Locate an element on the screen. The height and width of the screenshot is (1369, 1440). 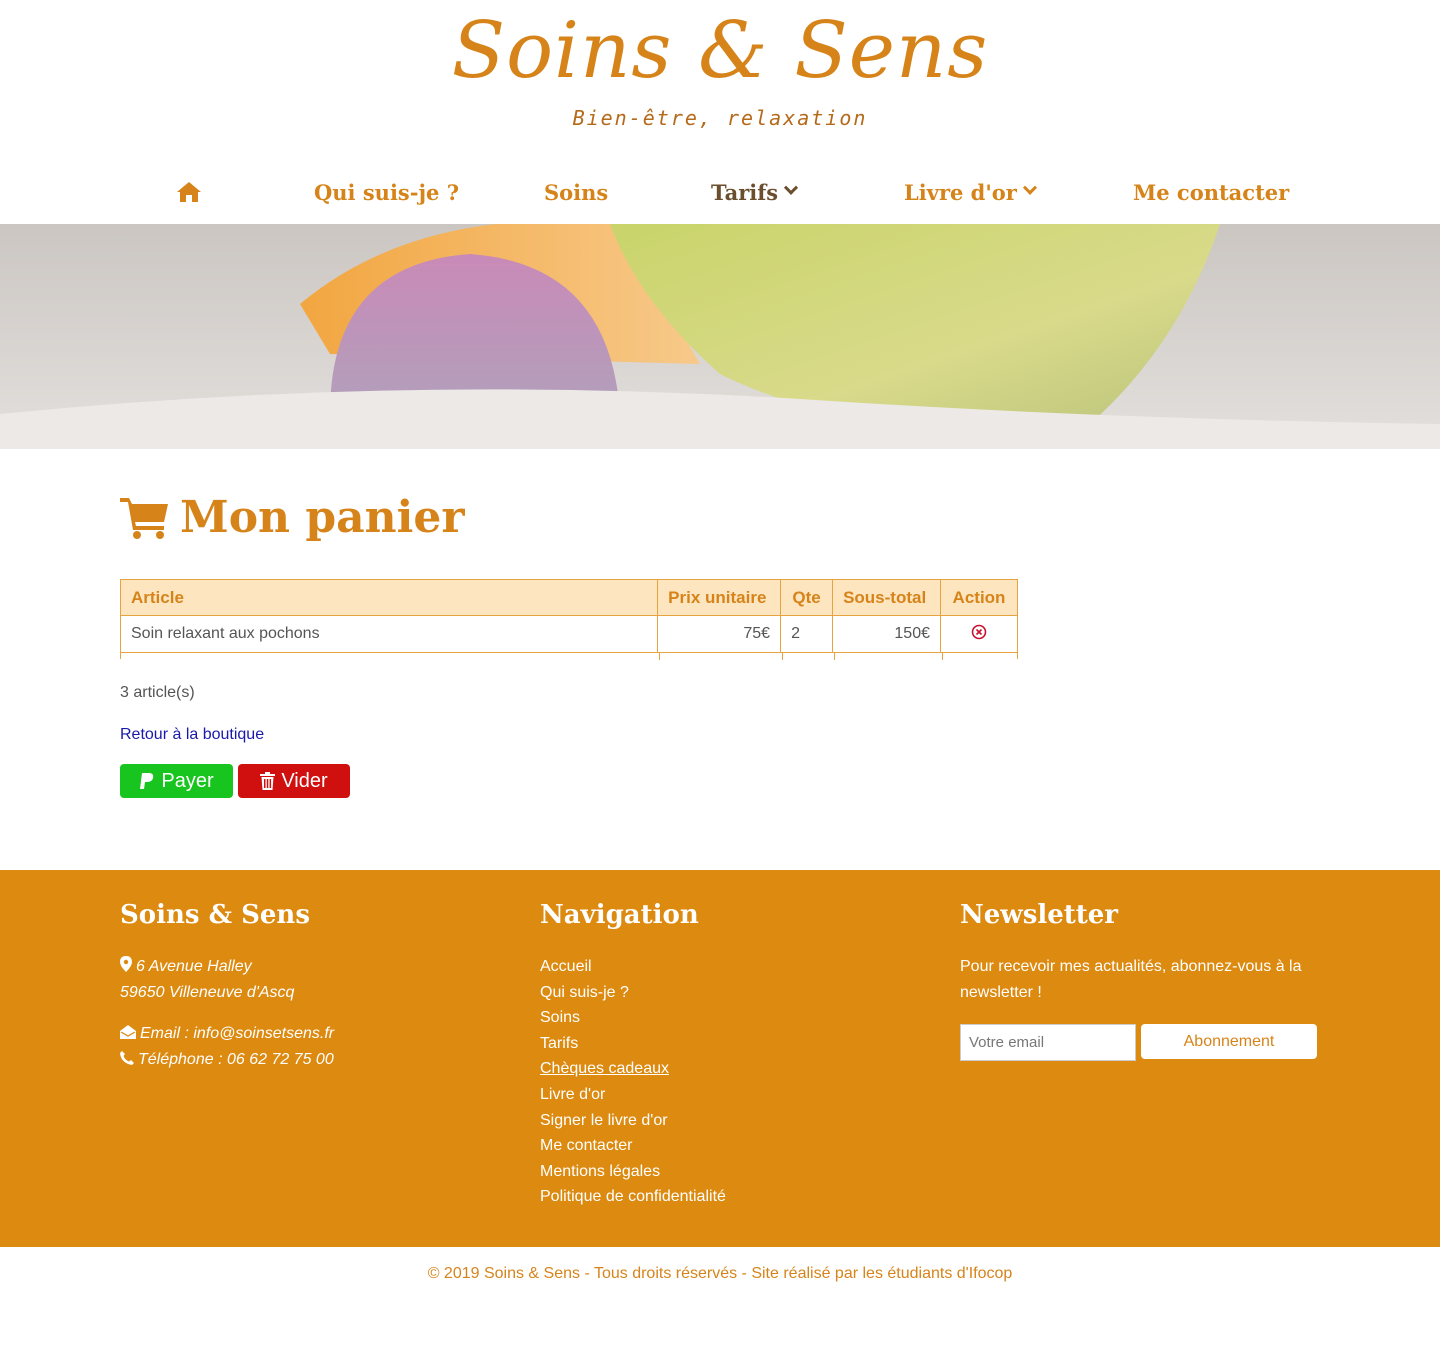
remove-circle-icon is located at coordinates (979, 634).